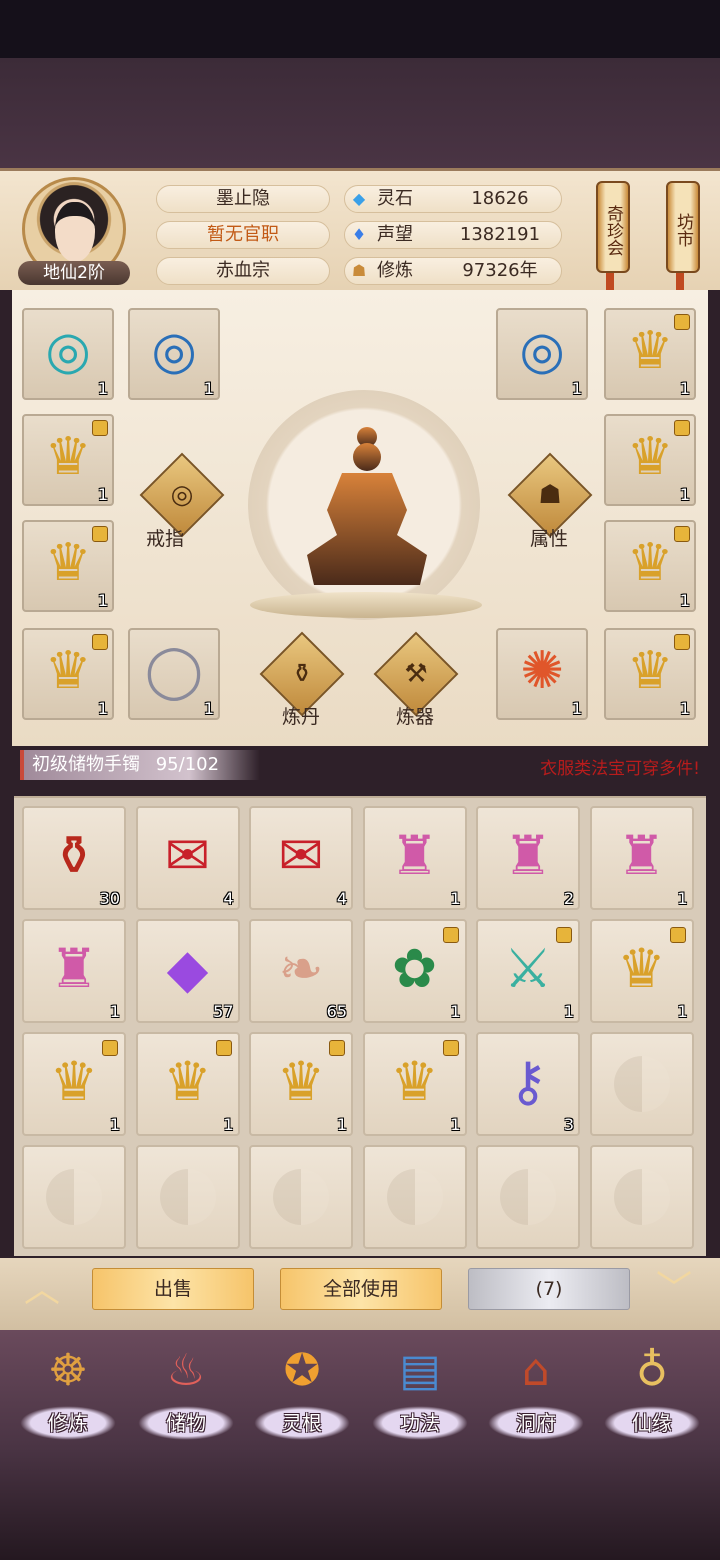 The width and height of the screenshot is (720, 1560). I want to click on page-down-arrow-icon: ﹀, so click(674, 1290).